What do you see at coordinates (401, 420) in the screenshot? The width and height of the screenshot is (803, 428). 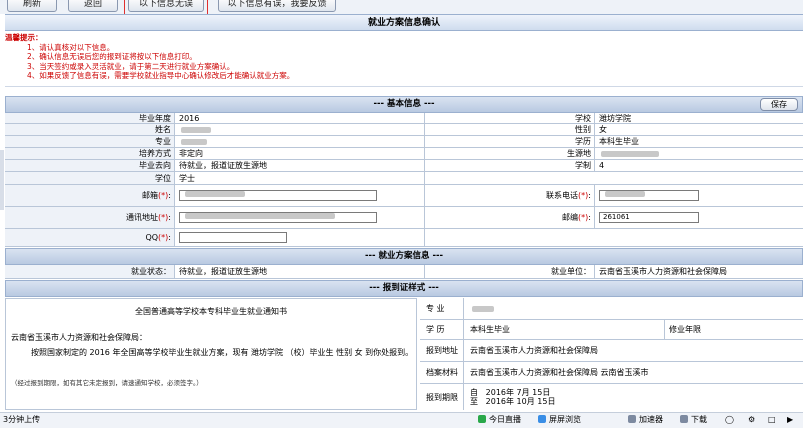 I see `browser-status-bar: 3分钟上传 今日直播 屏屏浏览 加速器 下载 ◯ ⚙ □ ▶` at bounding box center [401, 420].